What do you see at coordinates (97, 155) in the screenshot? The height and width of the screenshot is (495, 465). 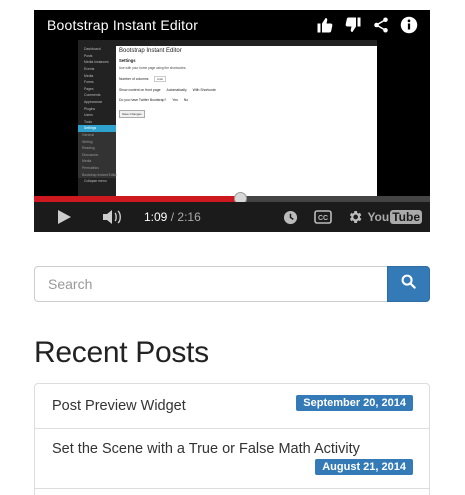 I see `wp-submenu-item: Discussion` at bounding box center [97, 155].